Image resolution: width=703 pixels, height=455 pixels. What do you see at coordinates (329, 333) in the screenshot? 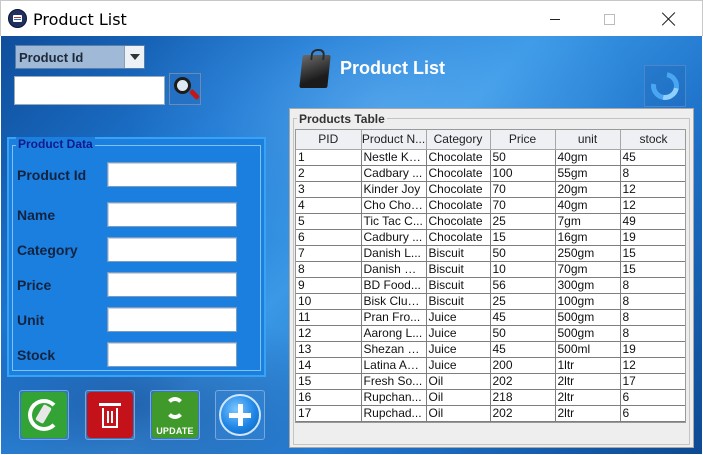
I see `cell-pid: 12` at bounding box center [329, 333].